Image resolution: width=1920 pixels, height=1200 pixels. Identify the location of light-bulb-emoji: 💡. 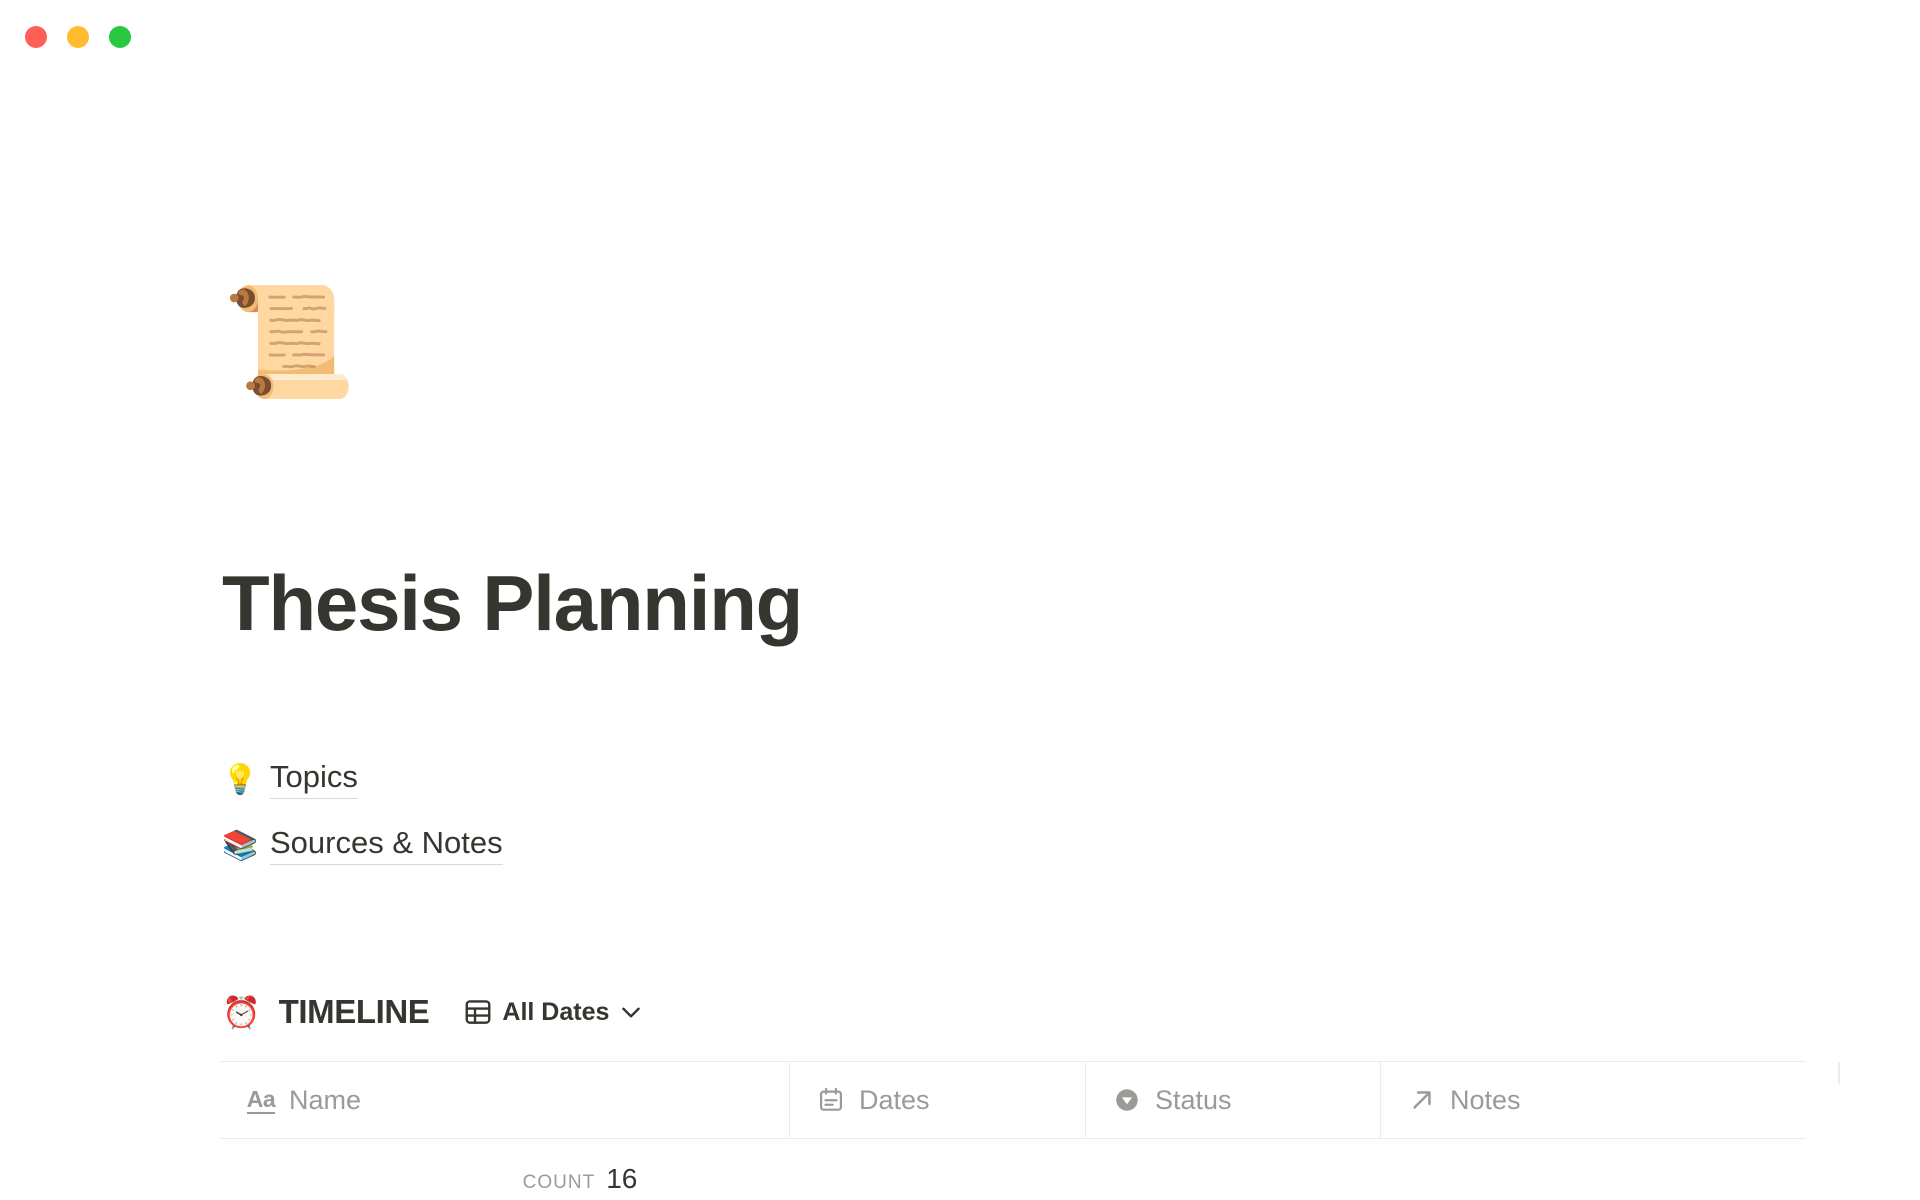
(240, 779).